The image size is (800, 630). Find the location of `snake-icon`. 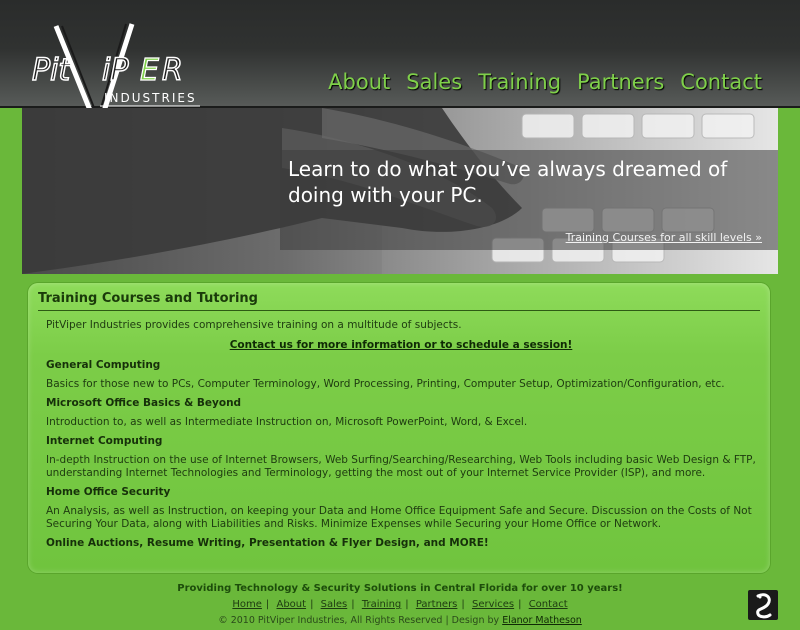

snake-icon is located at coordinates (764, 606).